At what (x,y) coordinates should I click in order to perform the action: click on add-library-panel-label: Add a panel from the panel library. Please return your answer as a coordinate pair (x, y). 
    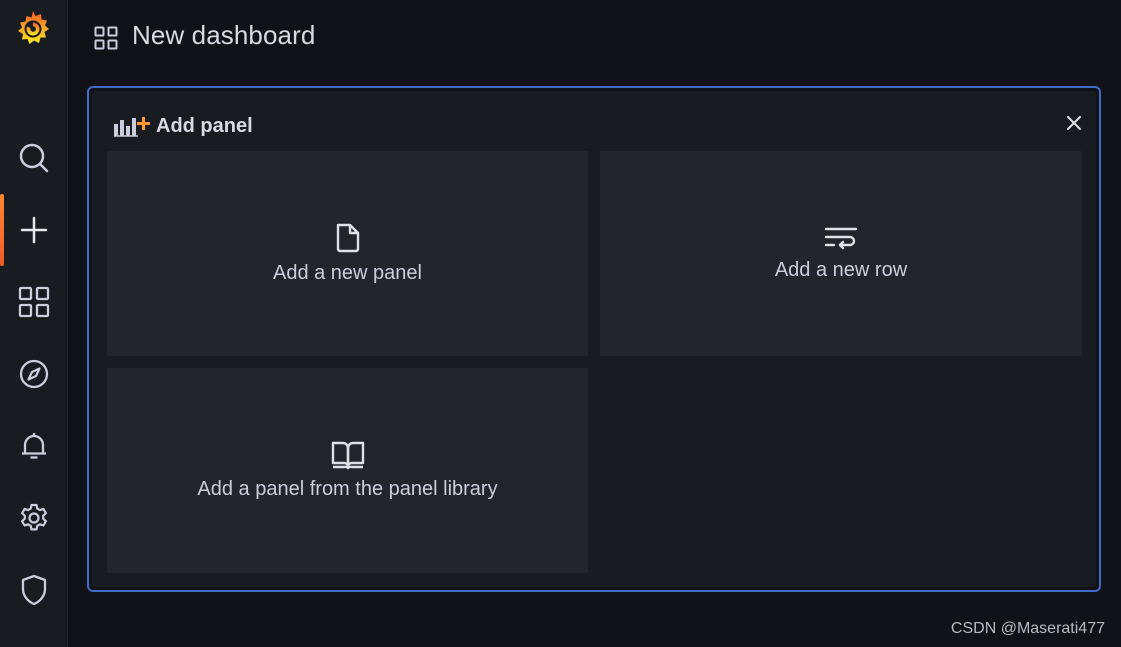
    Looking at the image, I should click on (347, 489).